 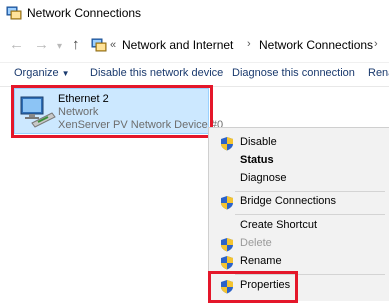 What do you see at coordinates (261, 261) in the screenshot?
I see `menu-item-label: Rename` at bounding box center [261, 261].